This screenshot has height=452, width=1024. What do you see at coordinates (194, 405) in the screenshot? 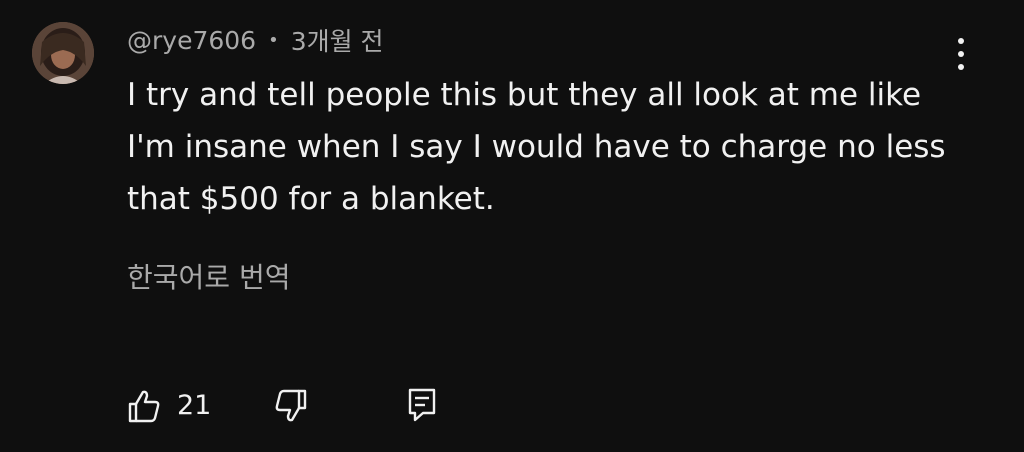
I see `like-count: 21` at bounding box center [194, 405].